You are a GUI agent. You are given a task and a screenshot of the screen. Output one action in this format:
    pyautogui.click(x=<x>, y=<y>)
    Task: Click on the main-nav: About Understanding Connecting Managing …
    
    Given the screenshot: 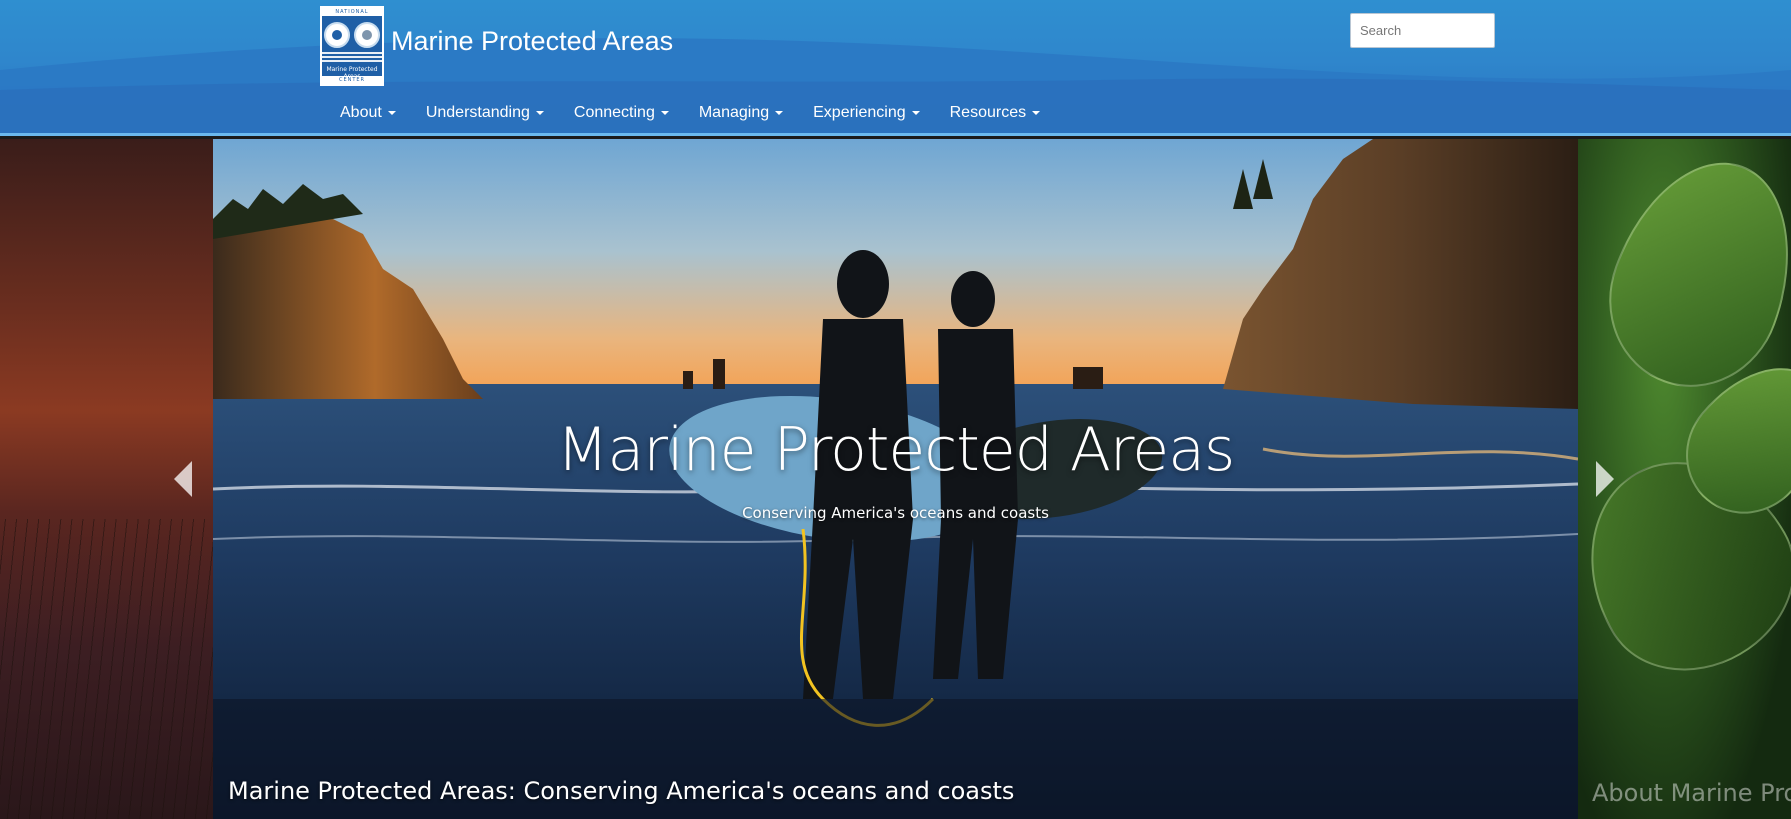 What is the action you would take?
    pyautogui.click(x=705, y=113)
    